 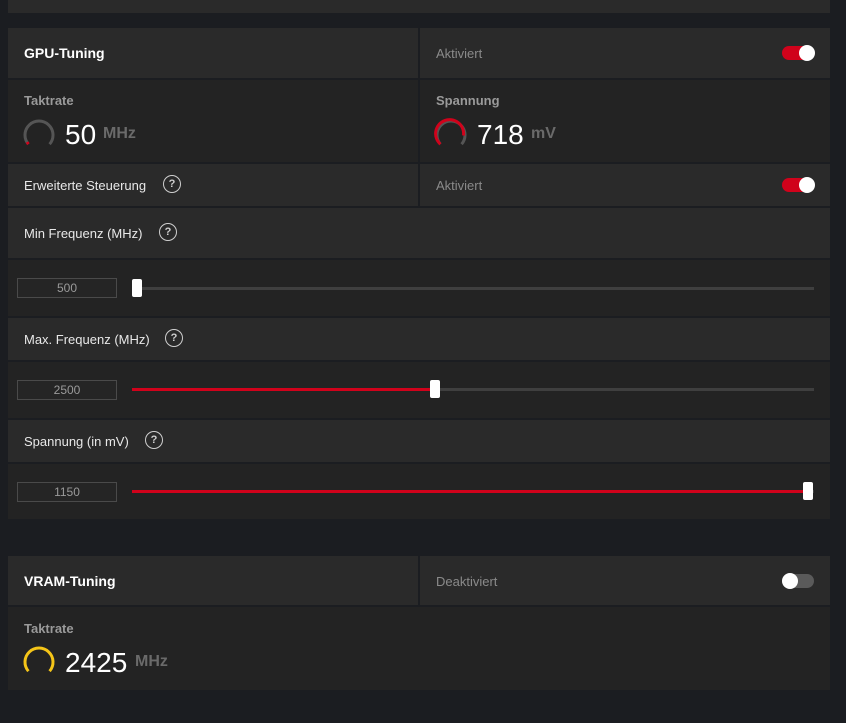 I want to click on min-freq-slider-row: 500, so click(x=419, y=288).